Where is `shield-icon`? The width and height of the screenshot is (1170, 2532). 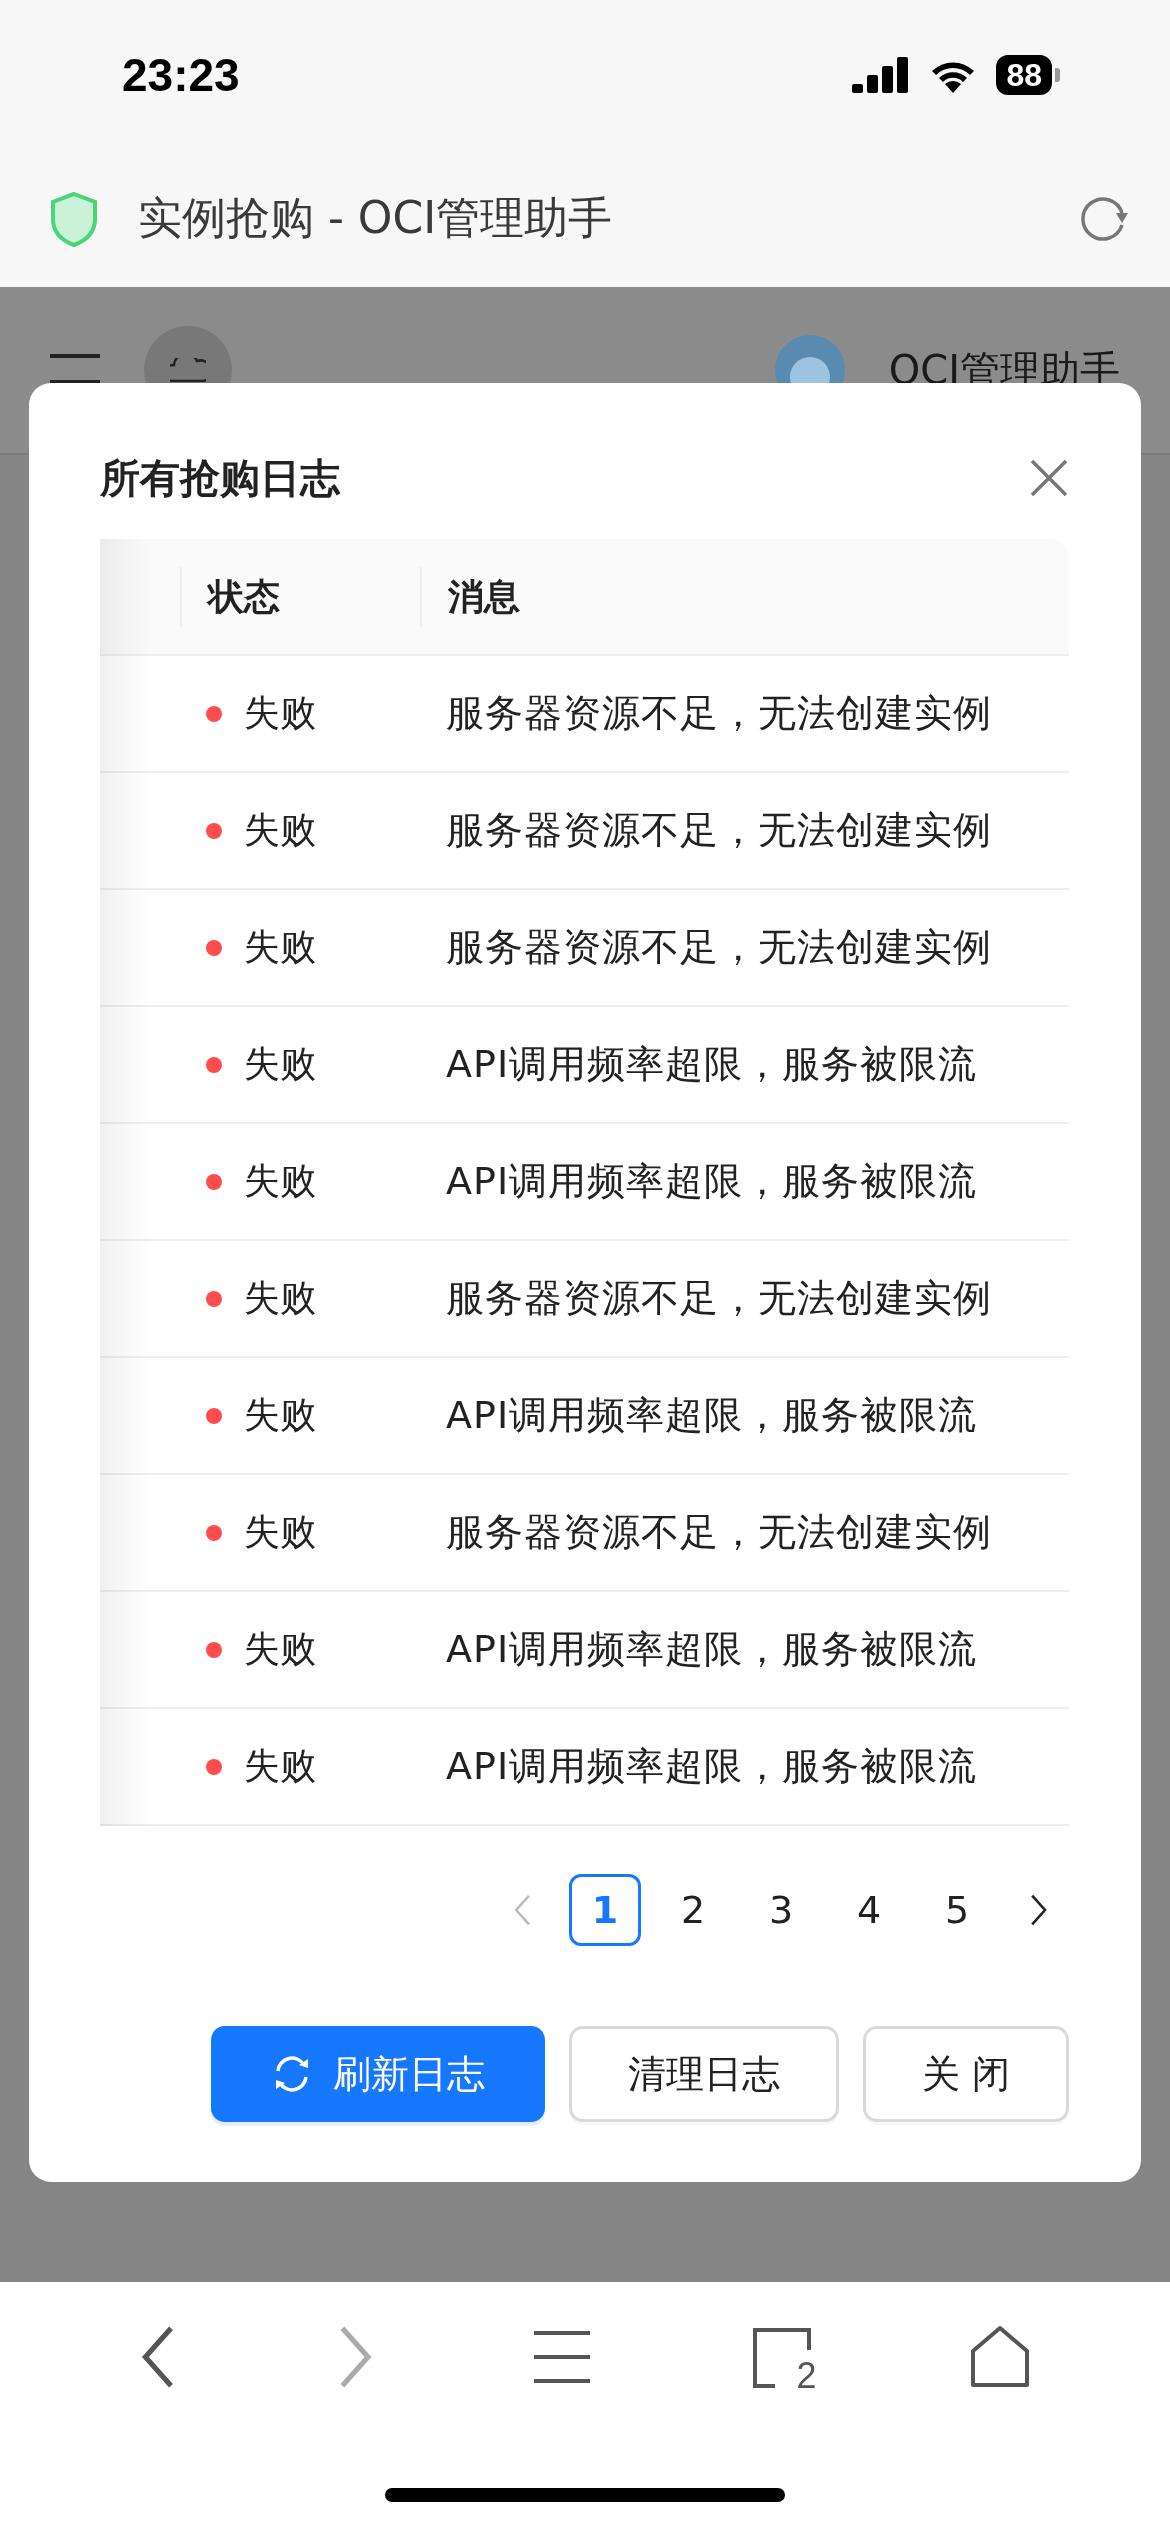
shield-icon is located at coordinates (74, 218).